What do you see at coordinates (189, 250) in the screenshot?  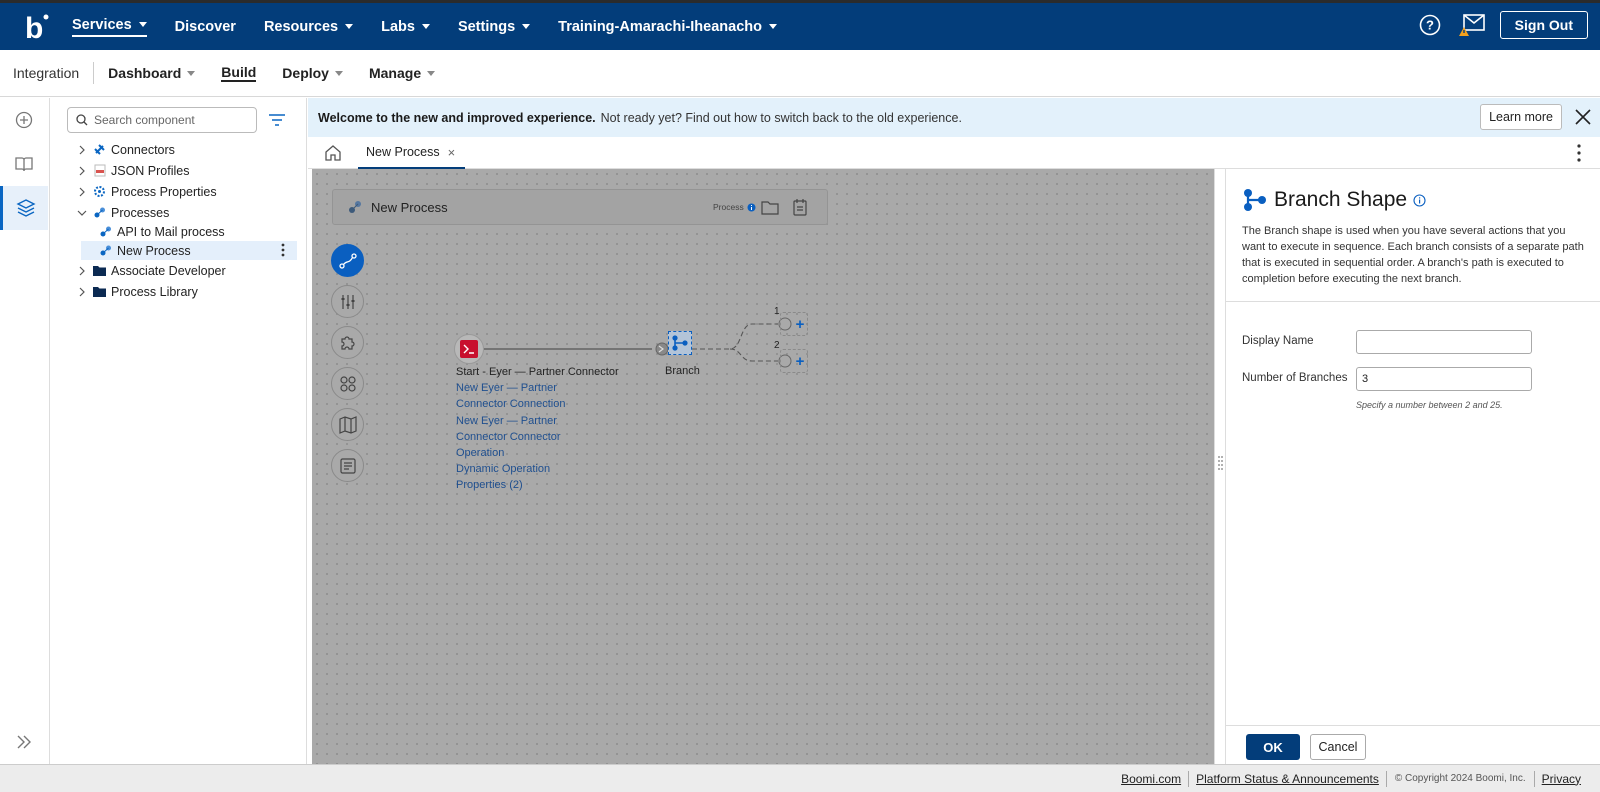 I see `tree-item-new-process: New Process` at bounding box center [189, 250].